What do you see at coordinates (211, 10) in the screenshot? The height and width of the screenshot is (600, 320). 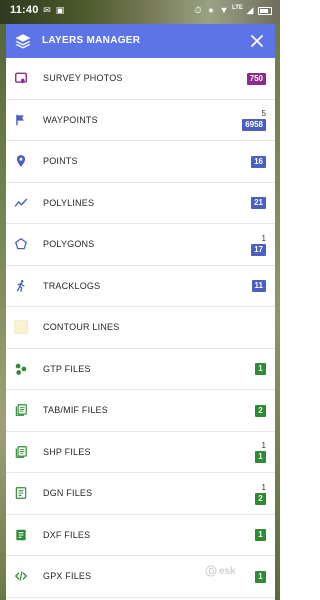 I see `location-icon: ●` at bounding box center [211, 10].